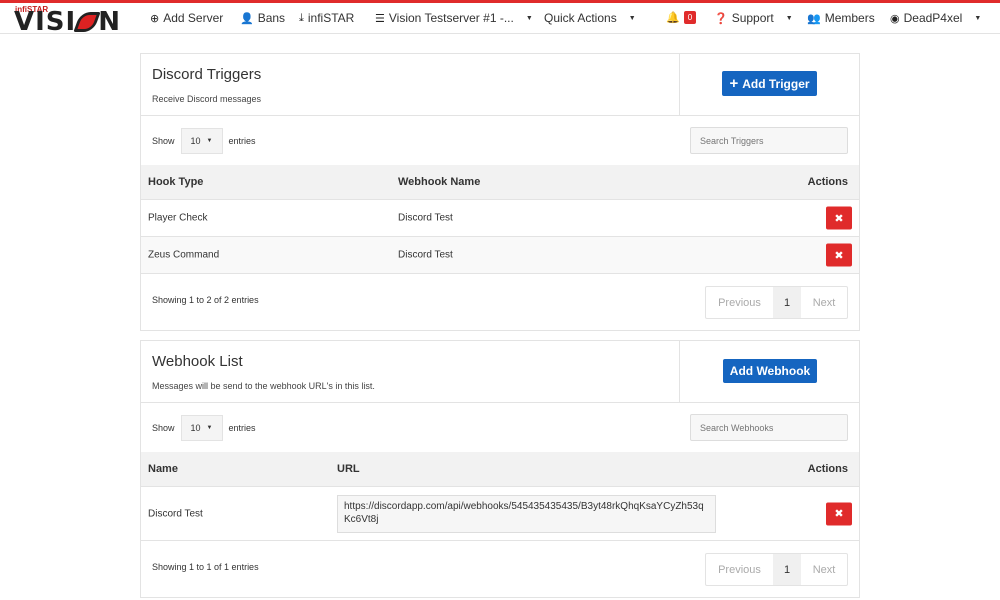 Image resolution: width=1000 pixels, height=600 pixels. What do you see at coordinates (193, 18) in the screenshot?
I see `nav-label: Add Server` at bounding box center [193, 18].